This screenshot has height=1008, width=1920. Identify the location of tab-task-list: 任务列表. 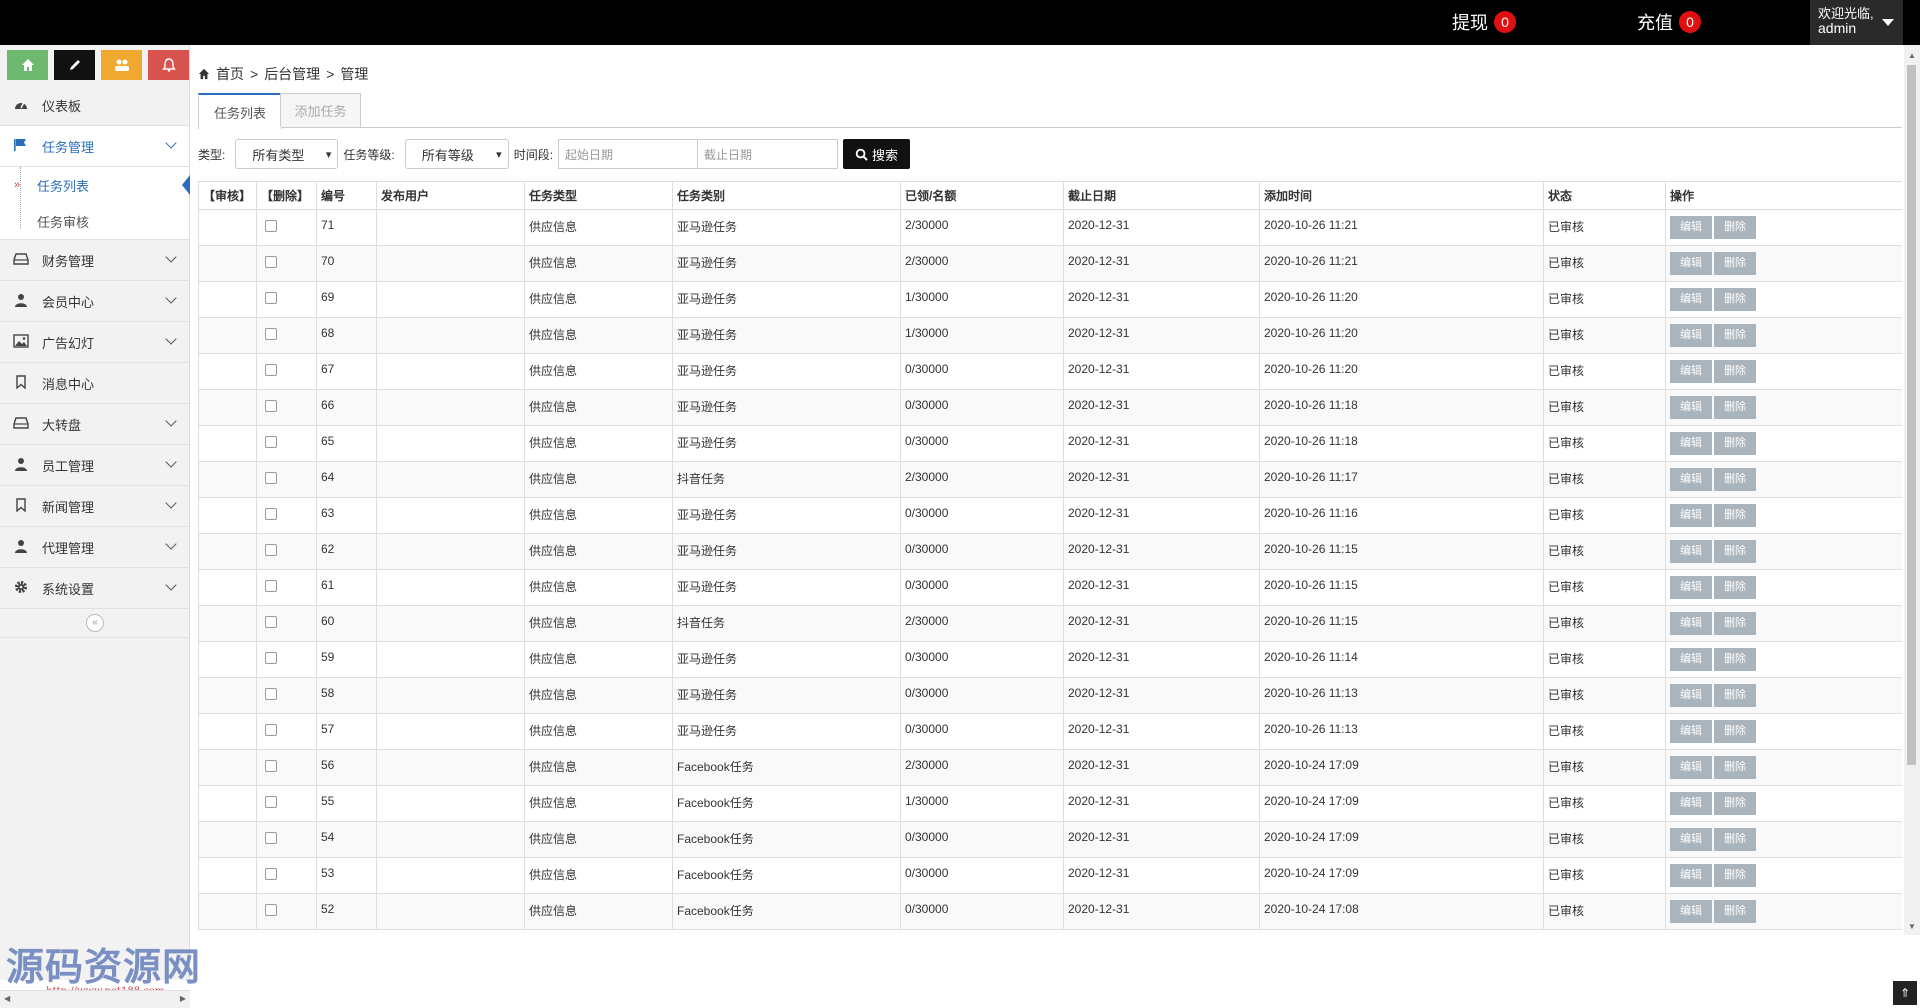
(240, 111).